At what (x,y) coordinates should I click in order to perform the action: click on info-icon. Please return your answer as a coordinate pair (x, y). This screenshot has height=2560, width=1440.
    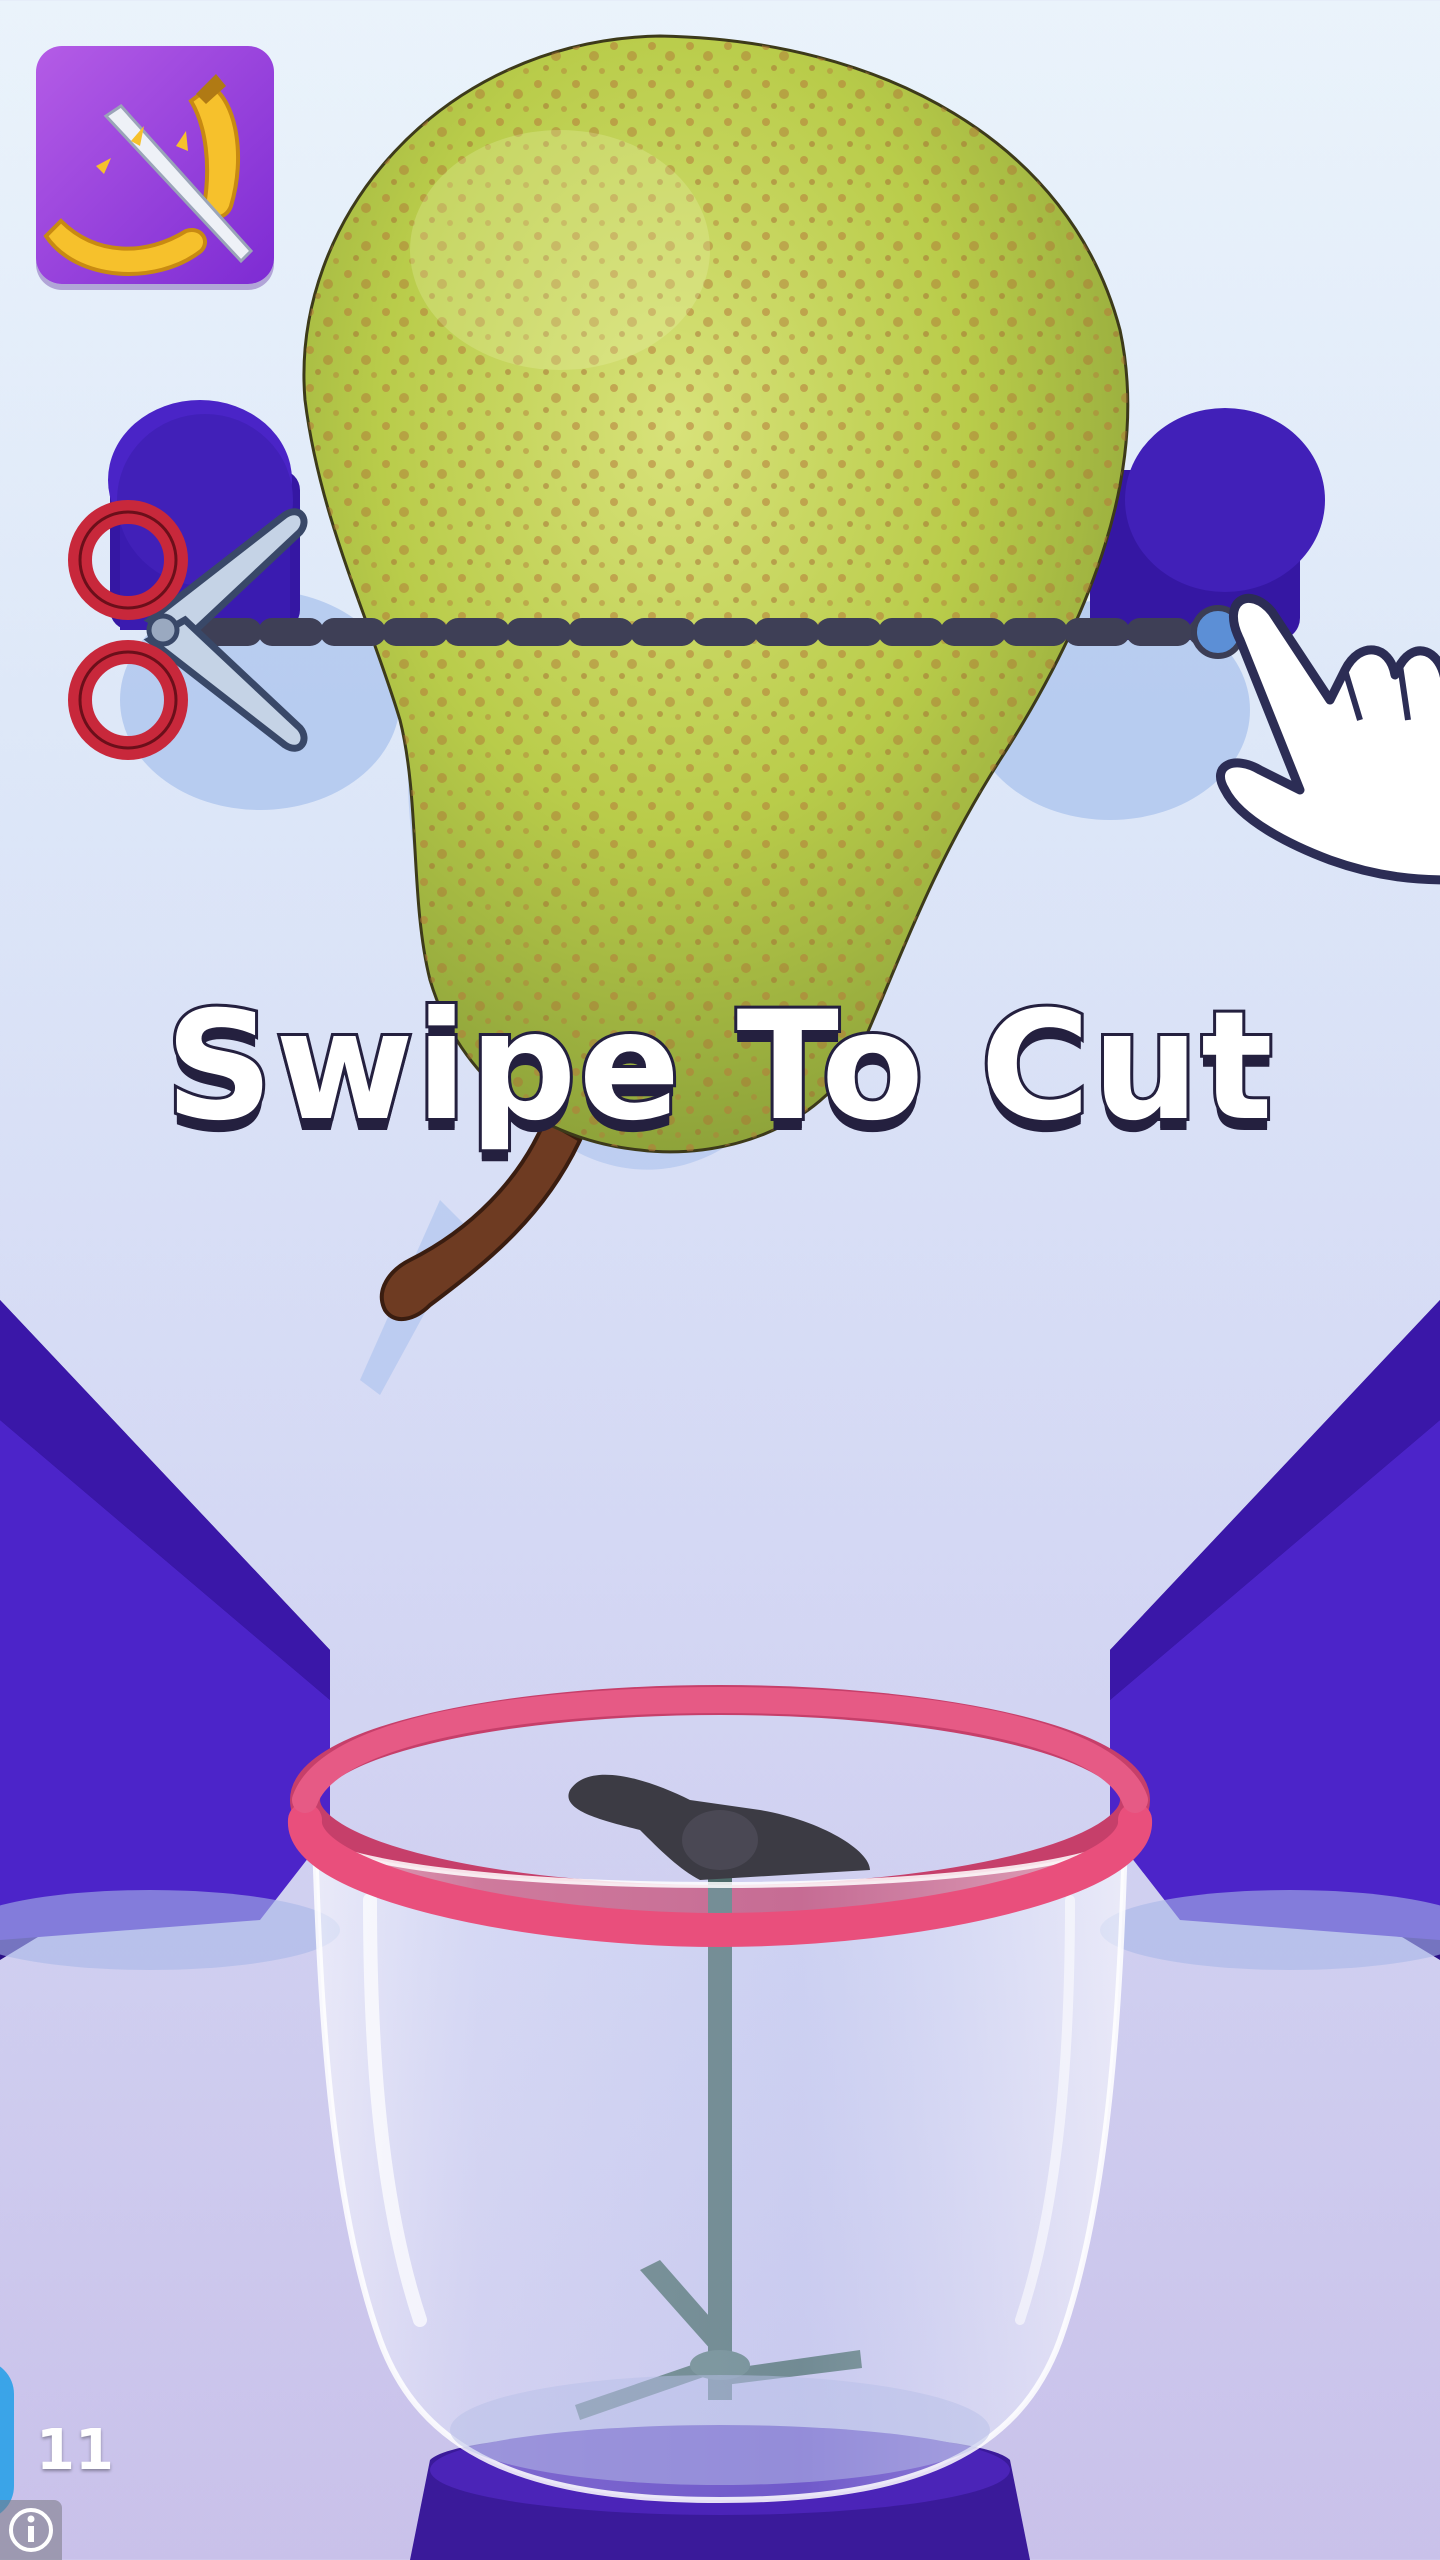
    Looking at the image, I should click on (31, 2530).